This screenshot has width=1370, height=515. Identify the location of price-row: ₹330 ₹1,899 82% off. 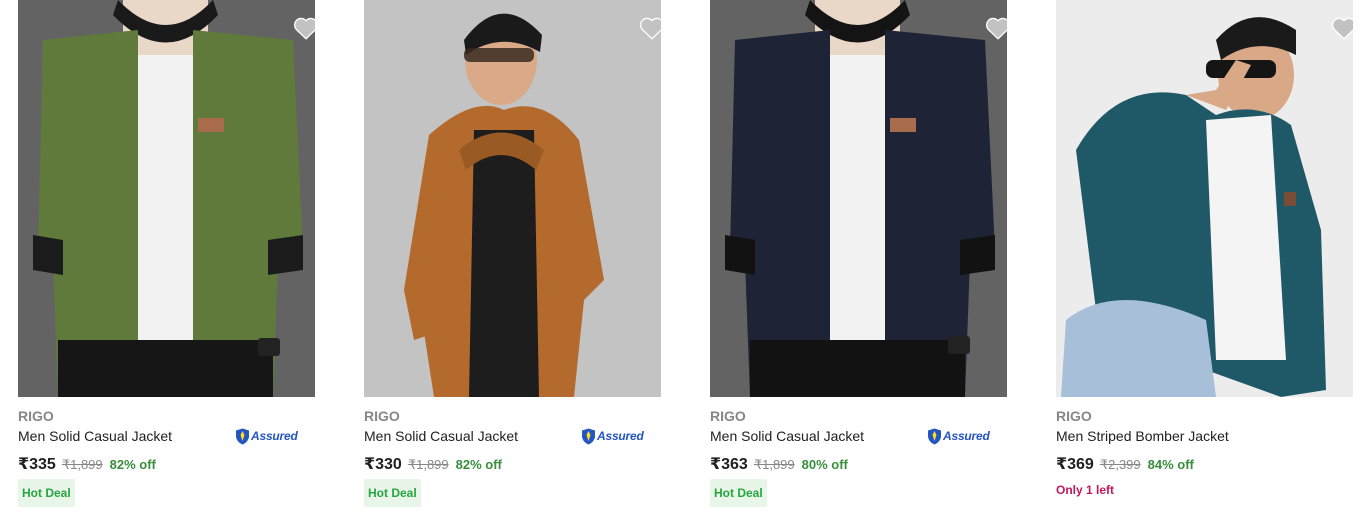
(433, 464).